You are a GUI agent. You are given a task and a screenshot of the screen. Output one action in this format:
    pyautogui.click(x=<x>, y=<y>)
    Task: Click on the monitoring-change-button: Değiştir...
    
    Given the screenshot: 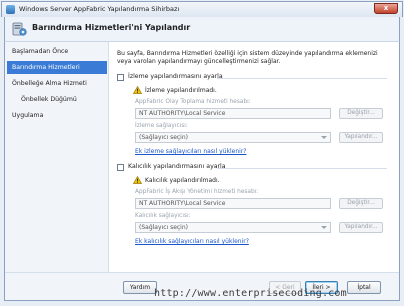 What is the action you would take?
    pyautogui.click(x=361, y=113)
    